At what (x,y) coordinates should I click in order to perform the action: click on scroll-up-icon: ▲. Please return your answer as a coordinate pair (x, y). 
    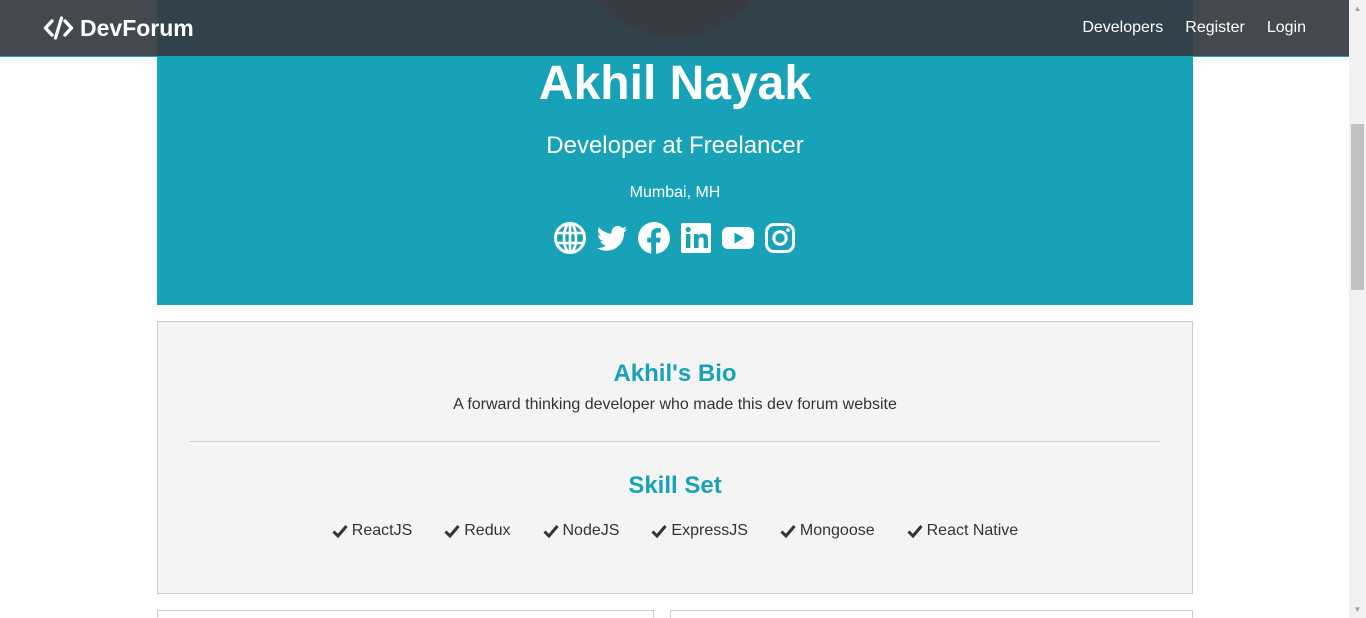
    Looking at the image, I should click on (1357, 8).